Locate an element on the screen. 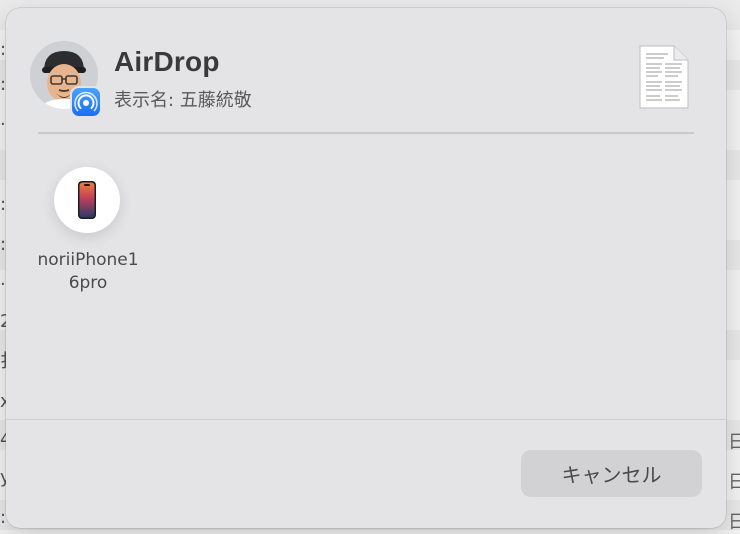 The height and width of the screenshot is (534, 740). iphone-icon is located at coordinates (87, 200).